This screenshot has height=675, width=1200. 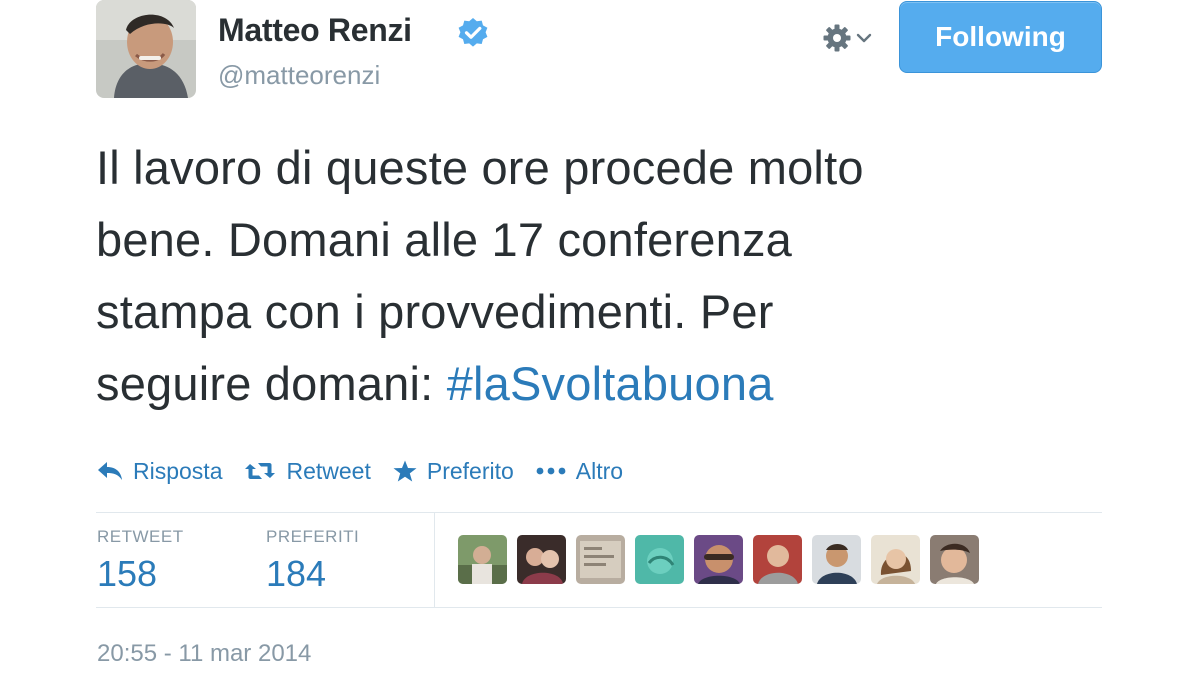 I want to click on favorites-count: 184, so click(x=296, y=573).